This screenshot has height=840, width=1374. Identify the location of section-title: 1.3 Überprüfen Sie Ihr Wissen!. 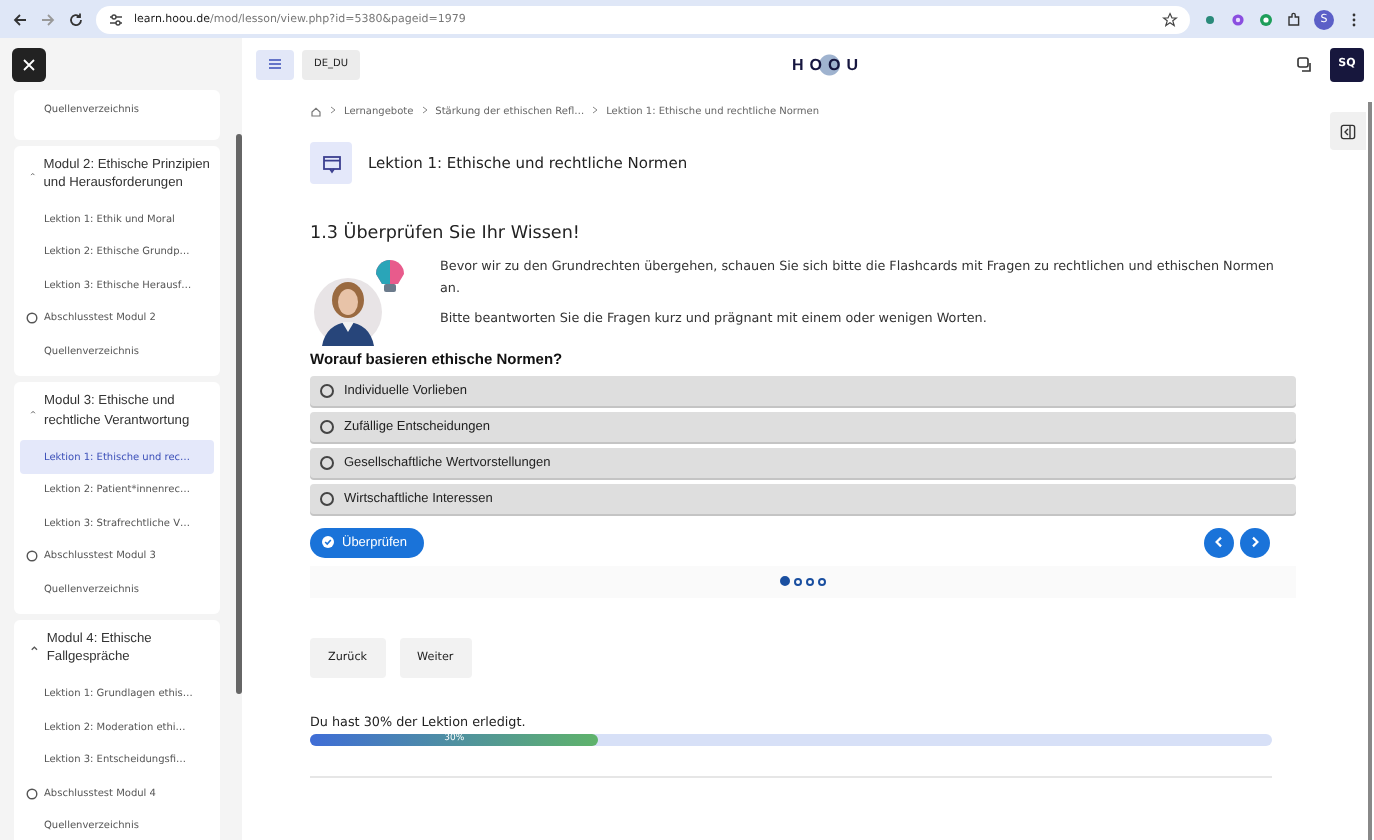
(446, 234).